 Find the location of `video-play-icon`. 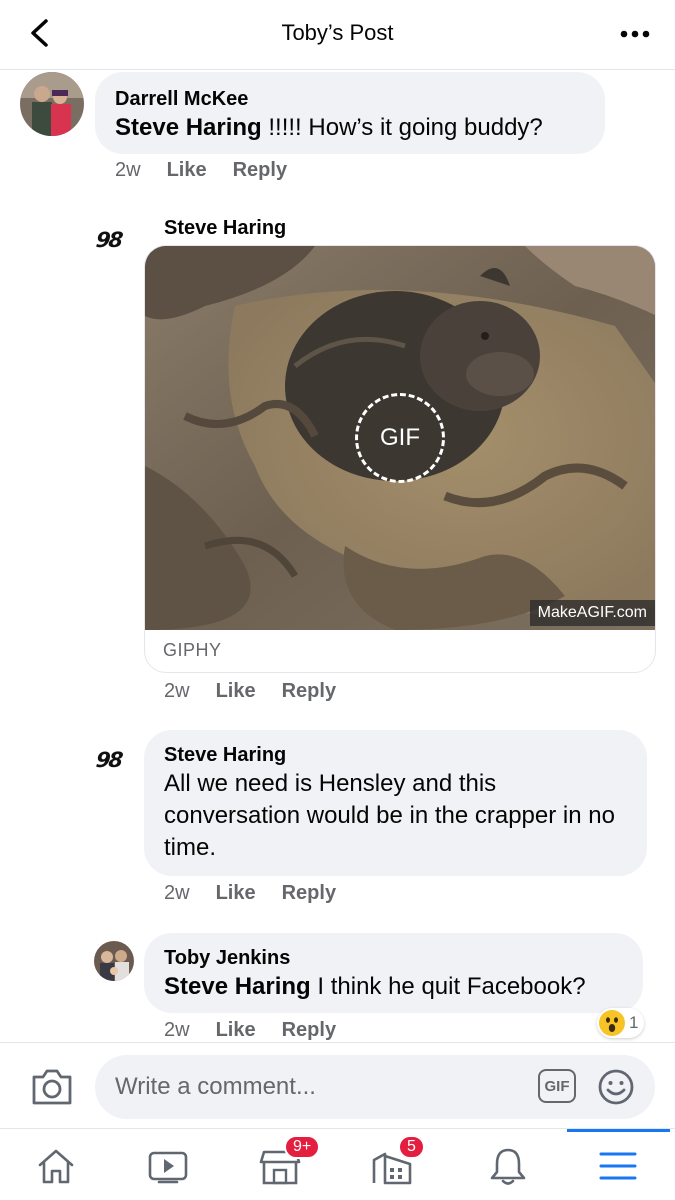

video-play-icon is located at coordinates (168, 1167).